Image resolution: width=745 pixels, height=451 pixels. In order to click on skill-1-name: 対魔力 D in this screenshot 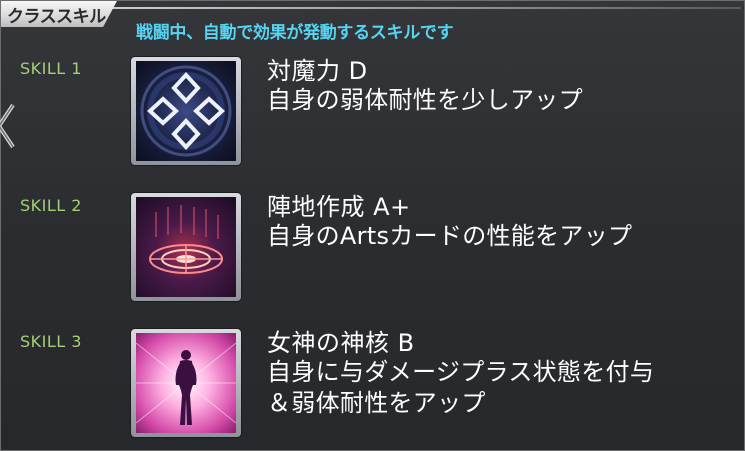, I will do `click(317, 71)`.